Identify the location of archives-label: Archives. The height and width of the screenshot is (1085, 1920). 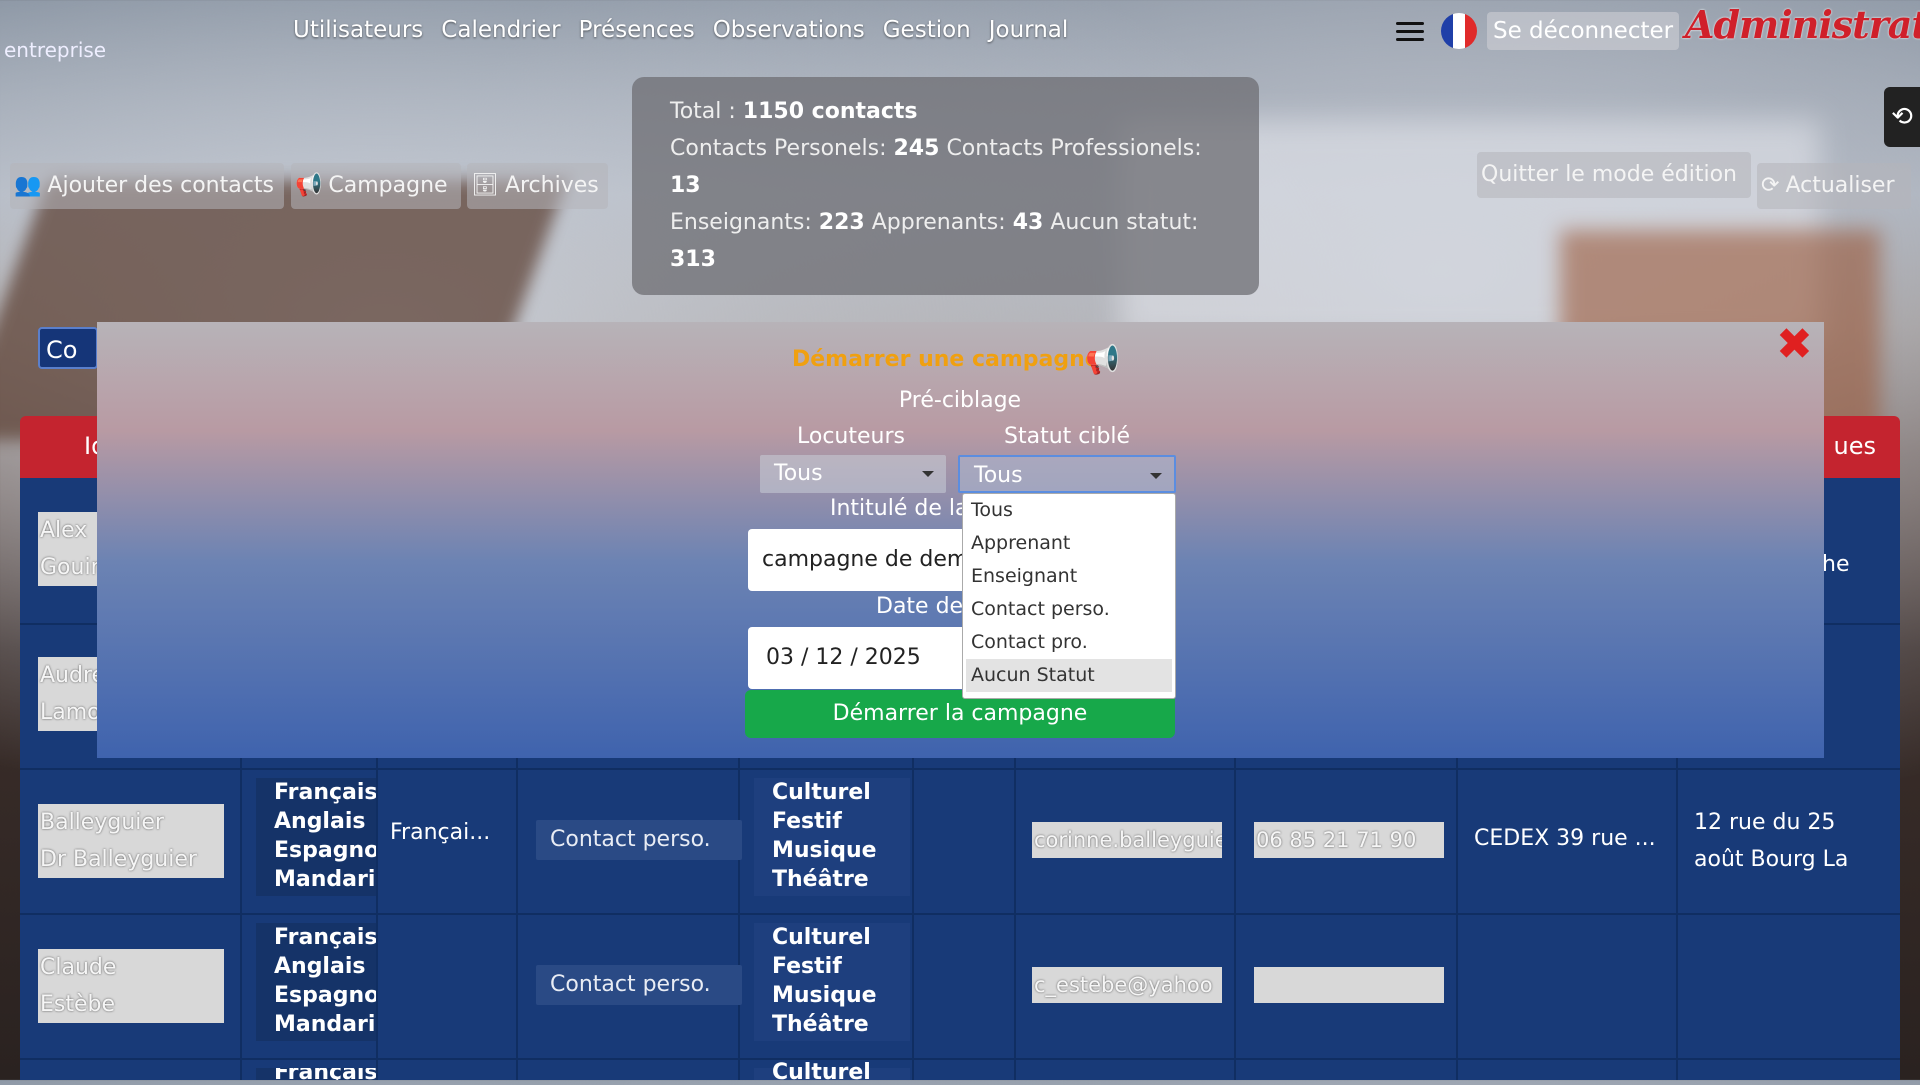
(551, 185).